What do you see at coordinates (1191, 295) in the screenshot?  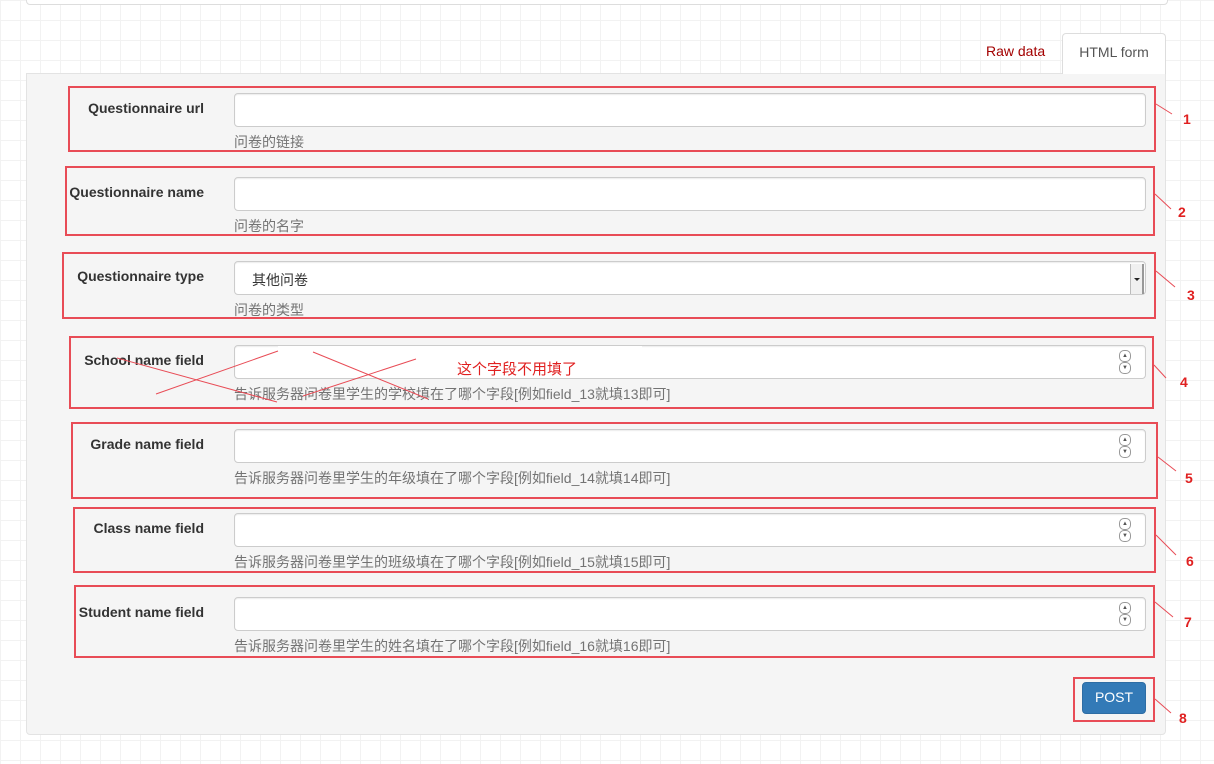 I see `annotation-marker-3: 3` at bounding box center [1191, 295].